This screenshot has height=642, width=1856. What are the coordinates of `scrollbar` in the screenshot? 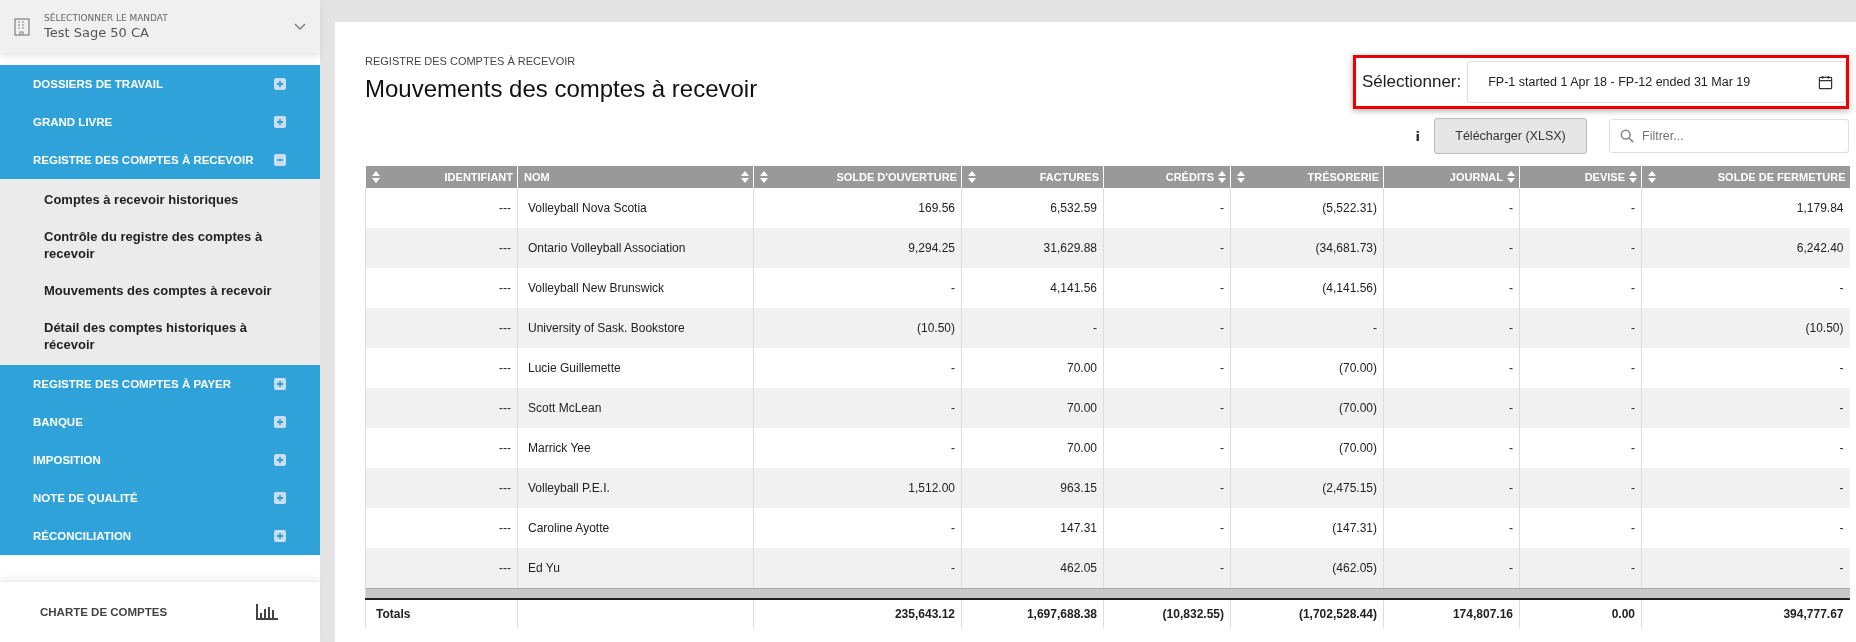 It's located at (1108, 593).